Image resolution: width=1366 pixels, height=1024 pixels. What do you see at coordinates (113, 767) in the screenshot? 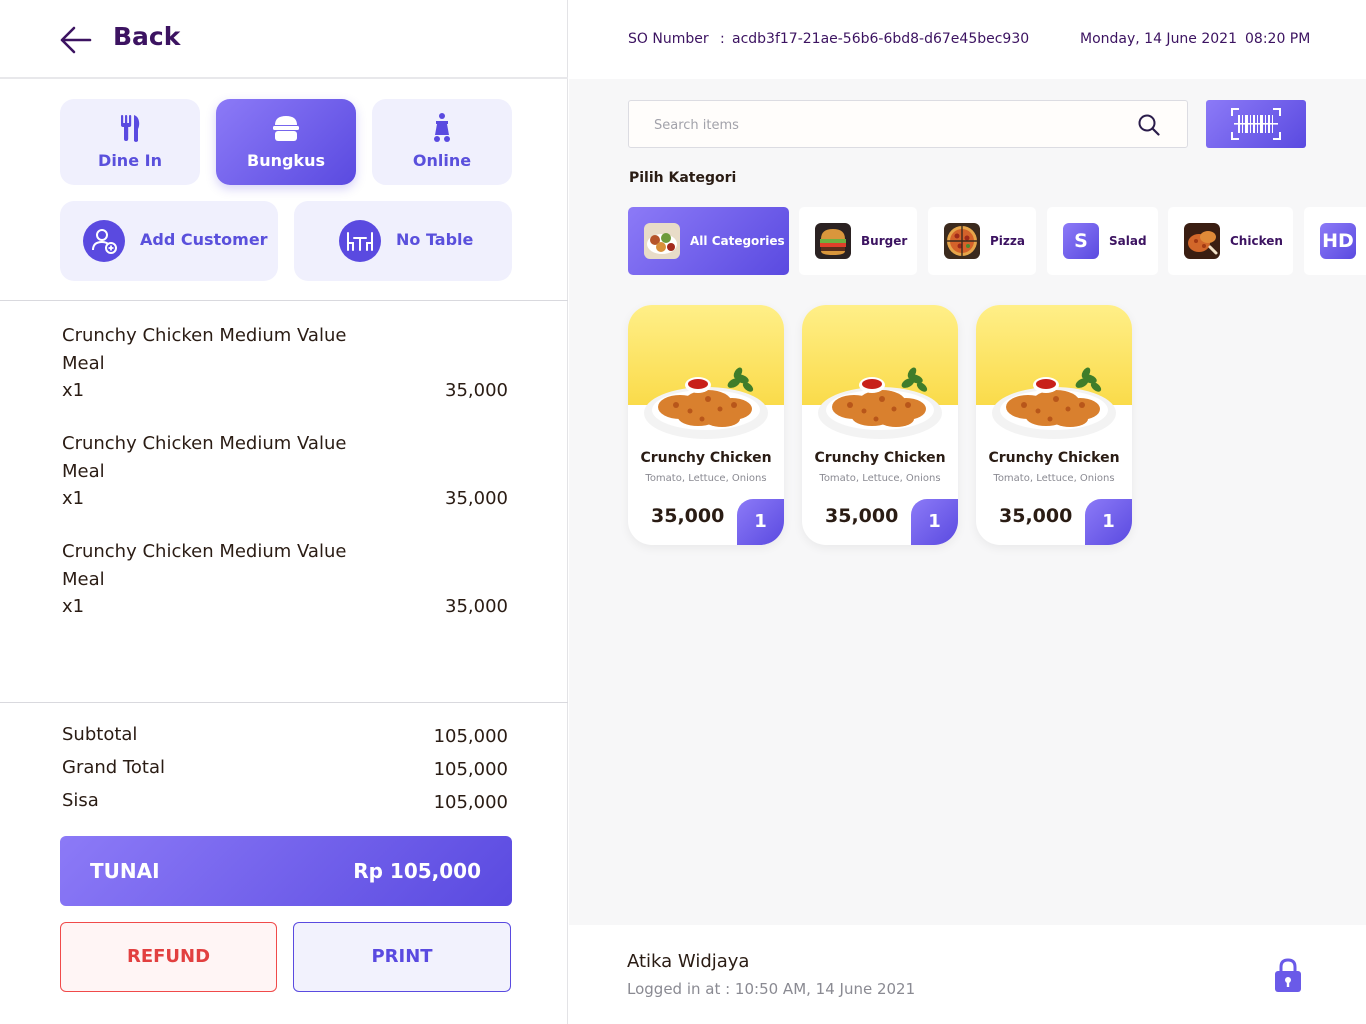
I see `grand-total-label: Grand Total` at bounding box center [113, 767].